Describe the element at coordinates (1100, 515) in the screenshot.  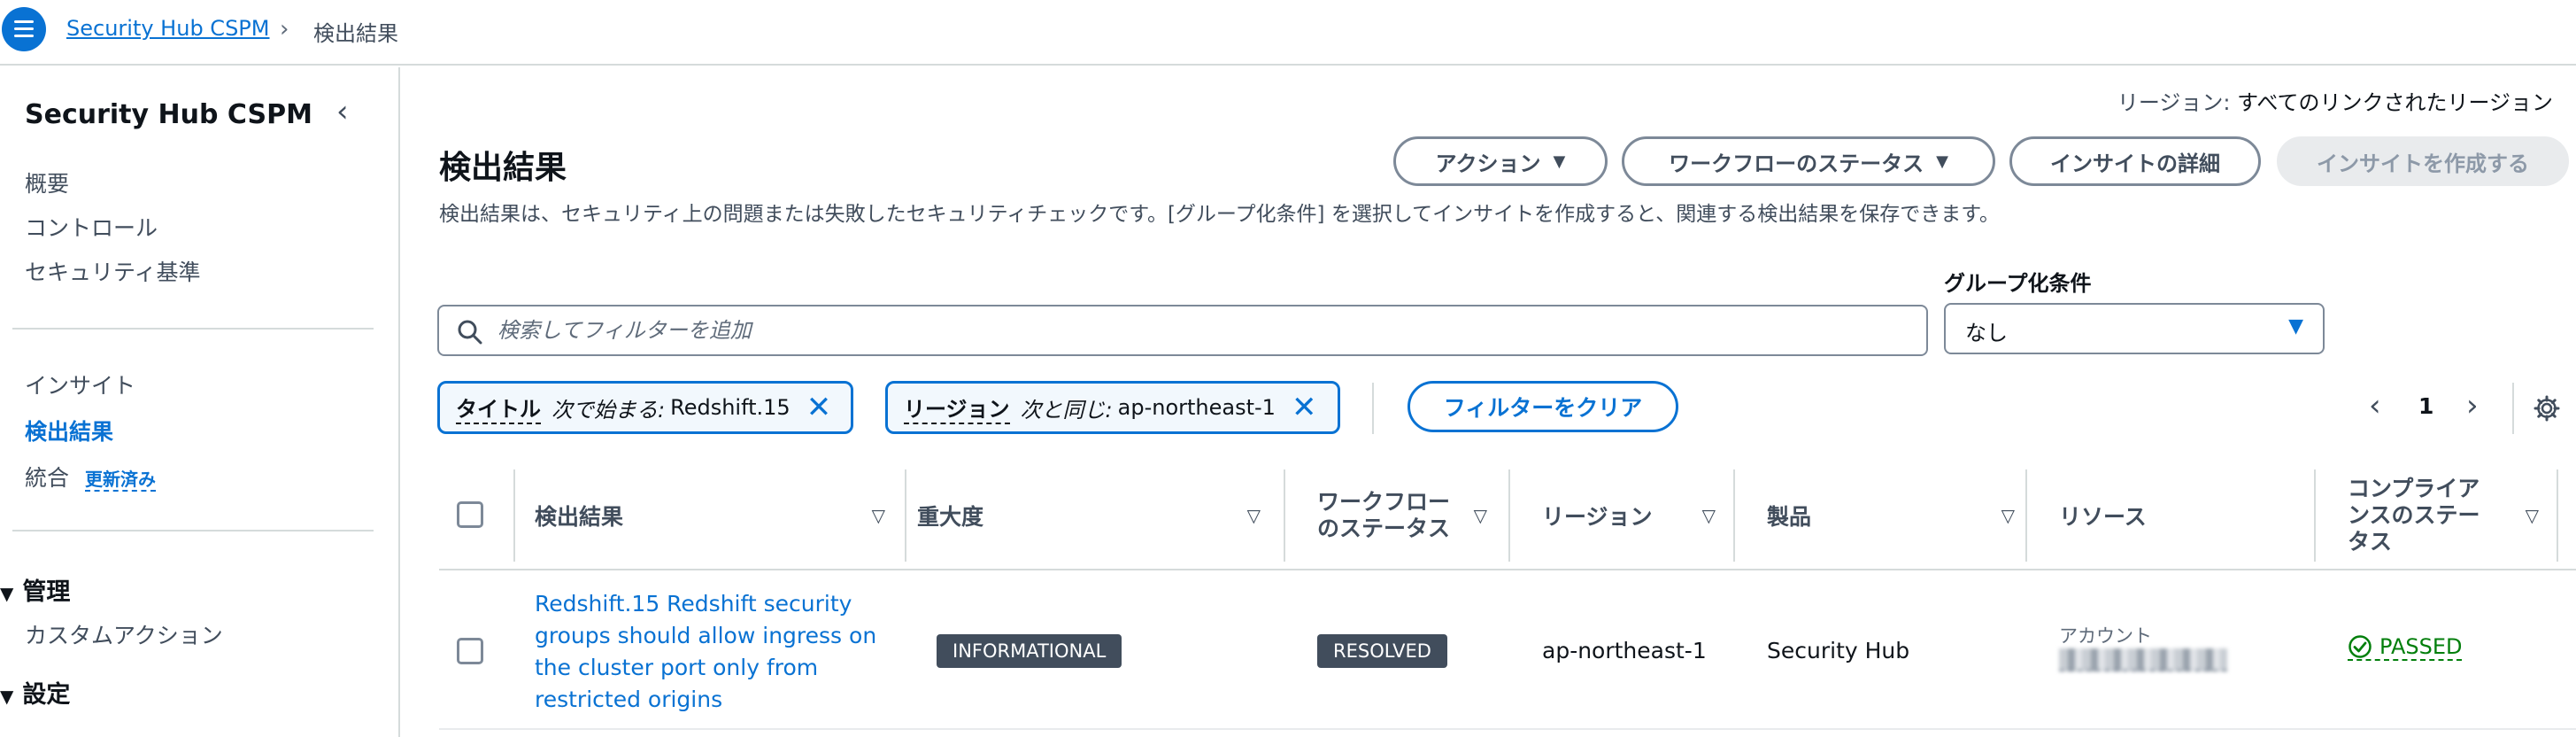
I see `column-header-severity: 重大度 ▽` at that location.